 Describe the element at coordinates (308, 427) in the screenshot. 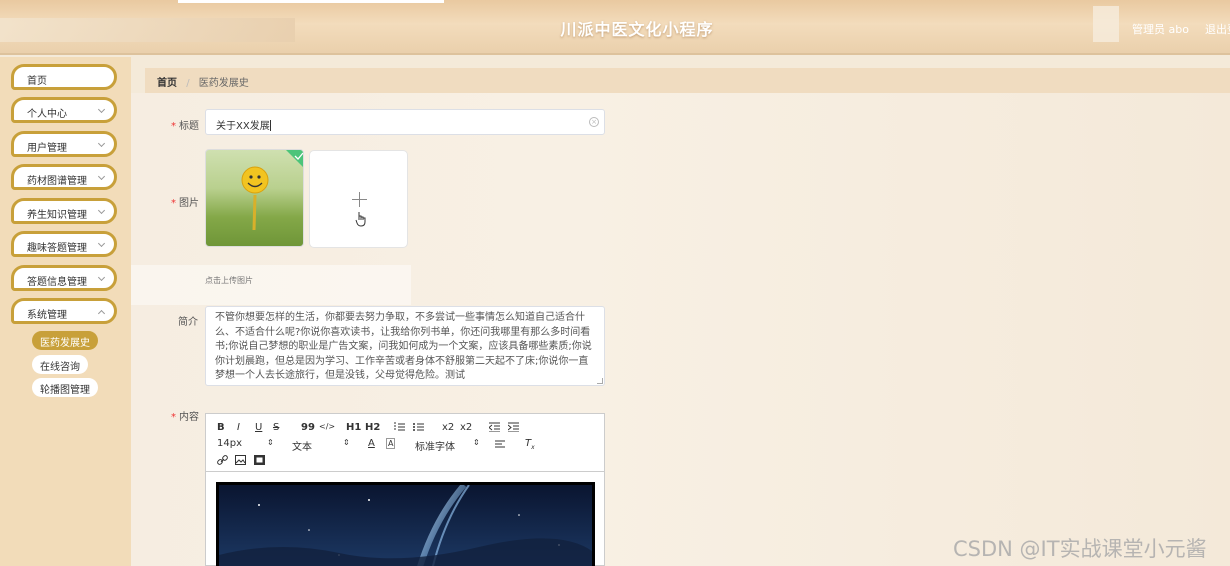

I see `quote-button: 99` at that location.